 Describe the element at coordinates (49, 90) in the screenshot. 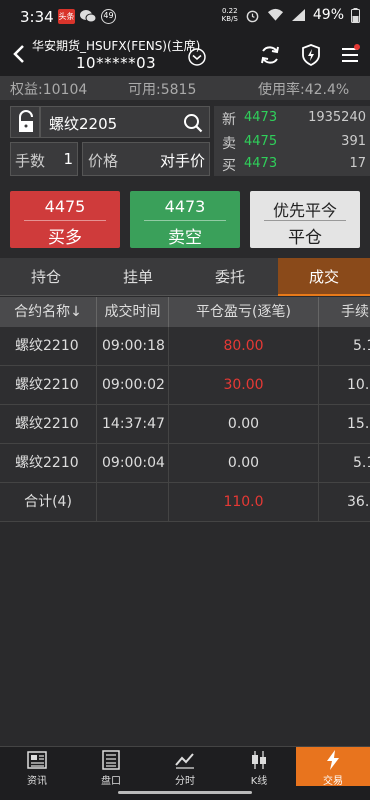

I see `equity-text: 权益:10104` at that location.